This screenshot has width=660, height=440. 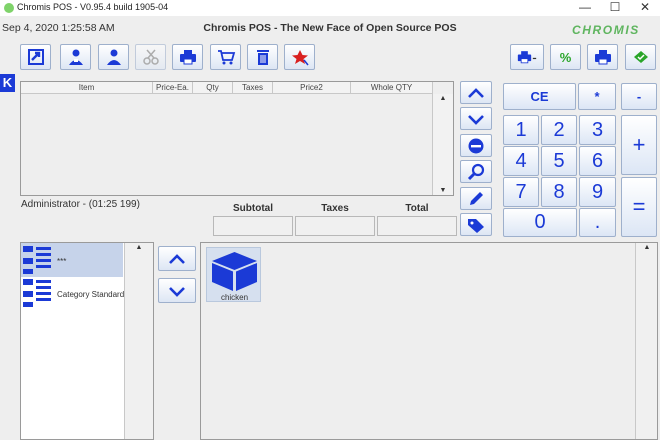 I want to click on digit-0-button: 0, so click(x=540, y=222).